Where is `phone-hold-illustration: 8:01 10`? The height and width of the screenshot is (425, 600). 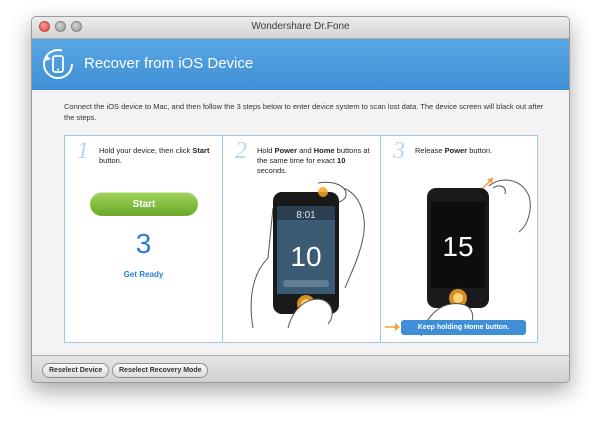
phone-hold-illustration: 8:01 10 is located at coordinates (307, 255).